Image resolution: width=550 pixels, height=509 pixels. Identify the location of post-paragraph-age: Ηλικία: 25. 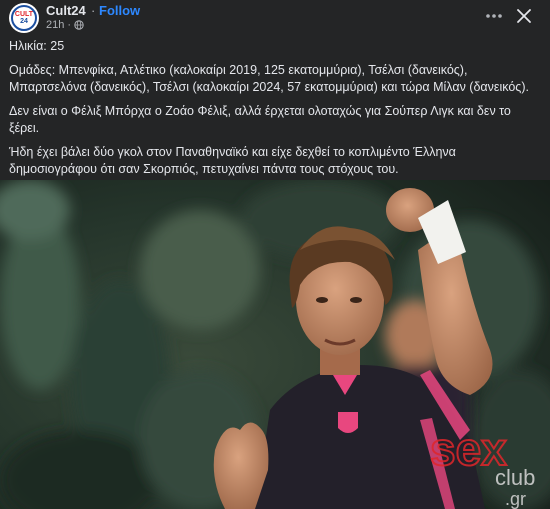
(37, 46).